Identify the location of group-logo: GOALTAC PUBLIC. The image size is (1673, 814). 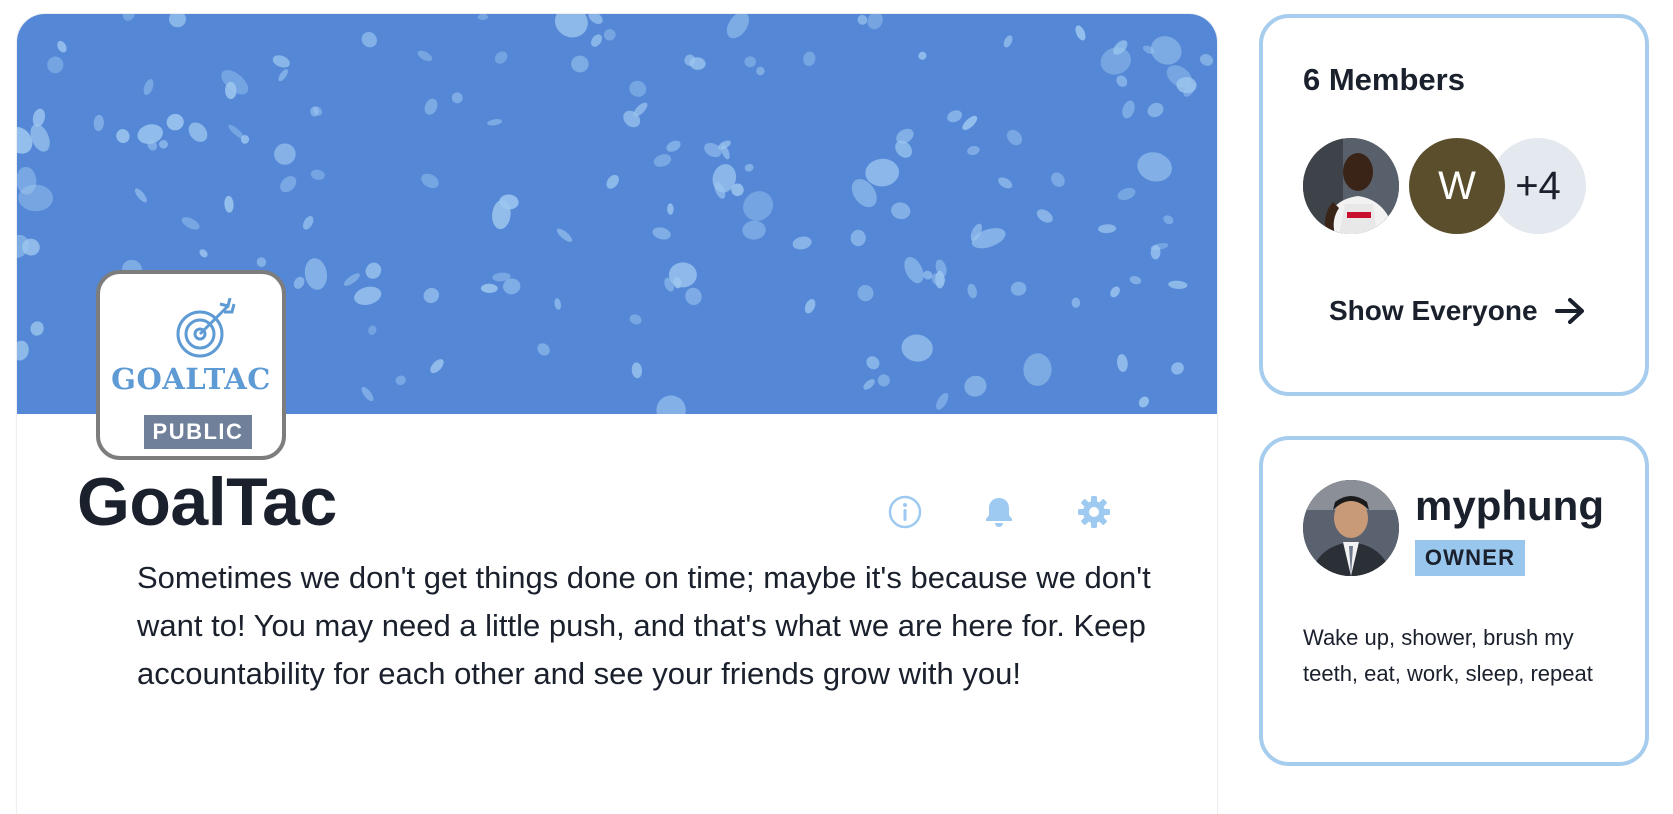
(191, 365).